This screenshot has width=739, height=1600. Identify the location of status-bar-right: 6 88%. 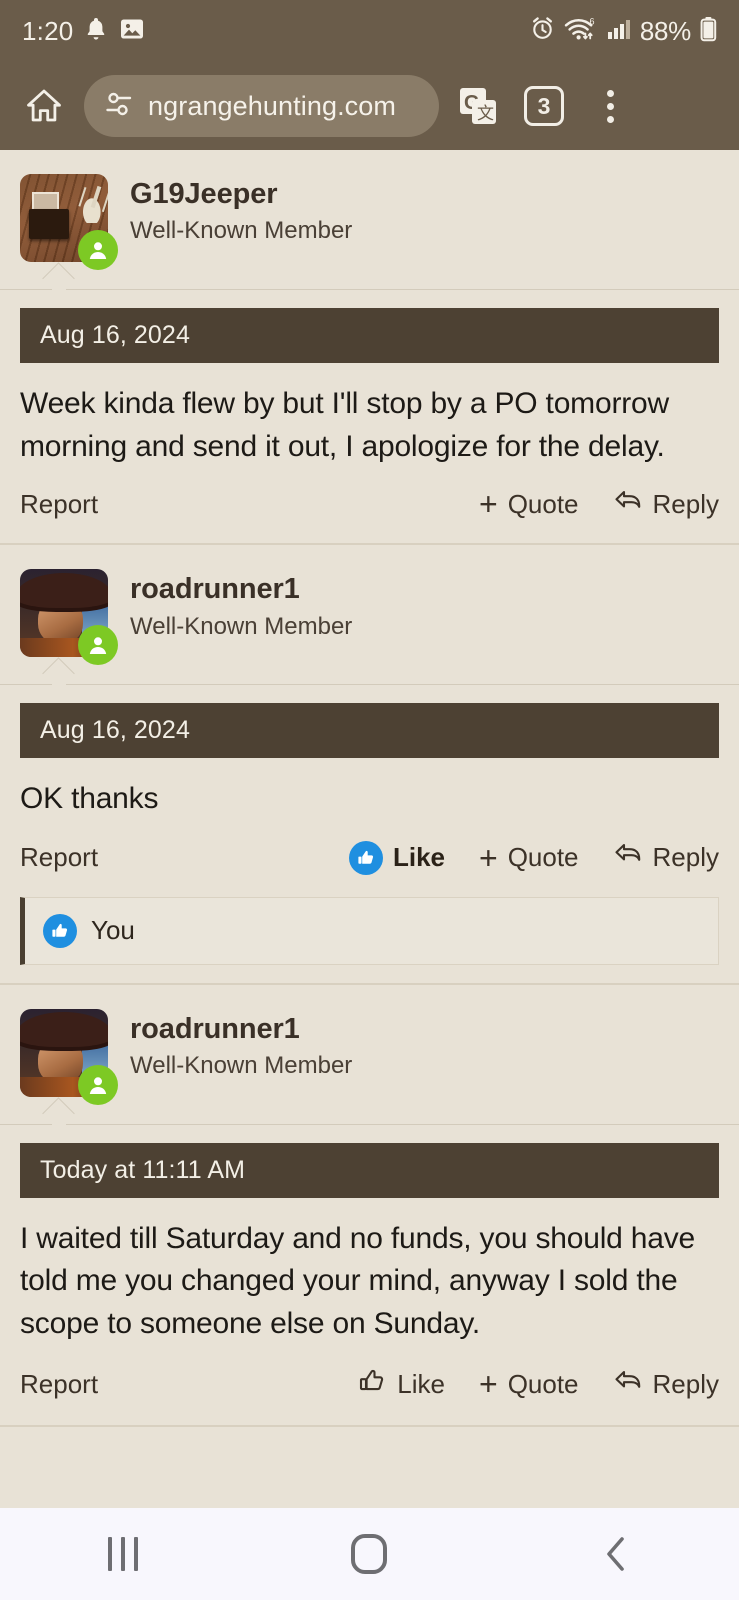
(623, 31).